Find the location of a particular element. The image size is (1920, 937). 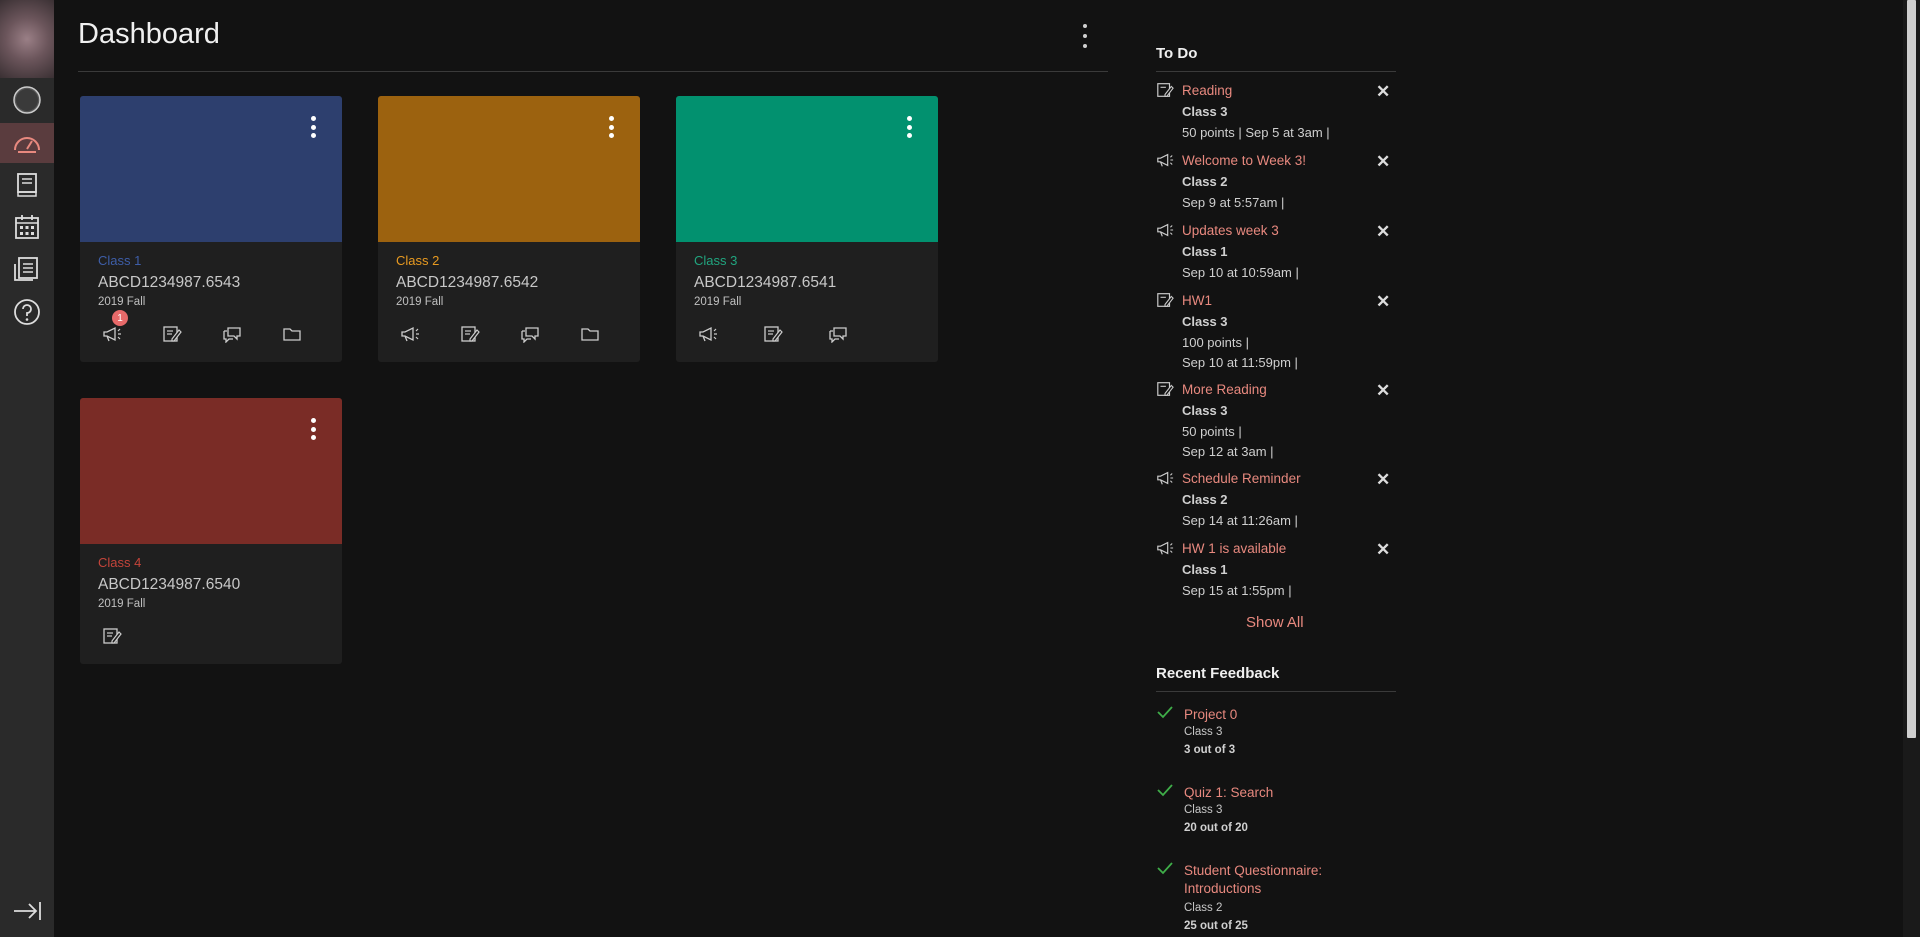

page-scrollbar is located at coordinates (1911, 468).